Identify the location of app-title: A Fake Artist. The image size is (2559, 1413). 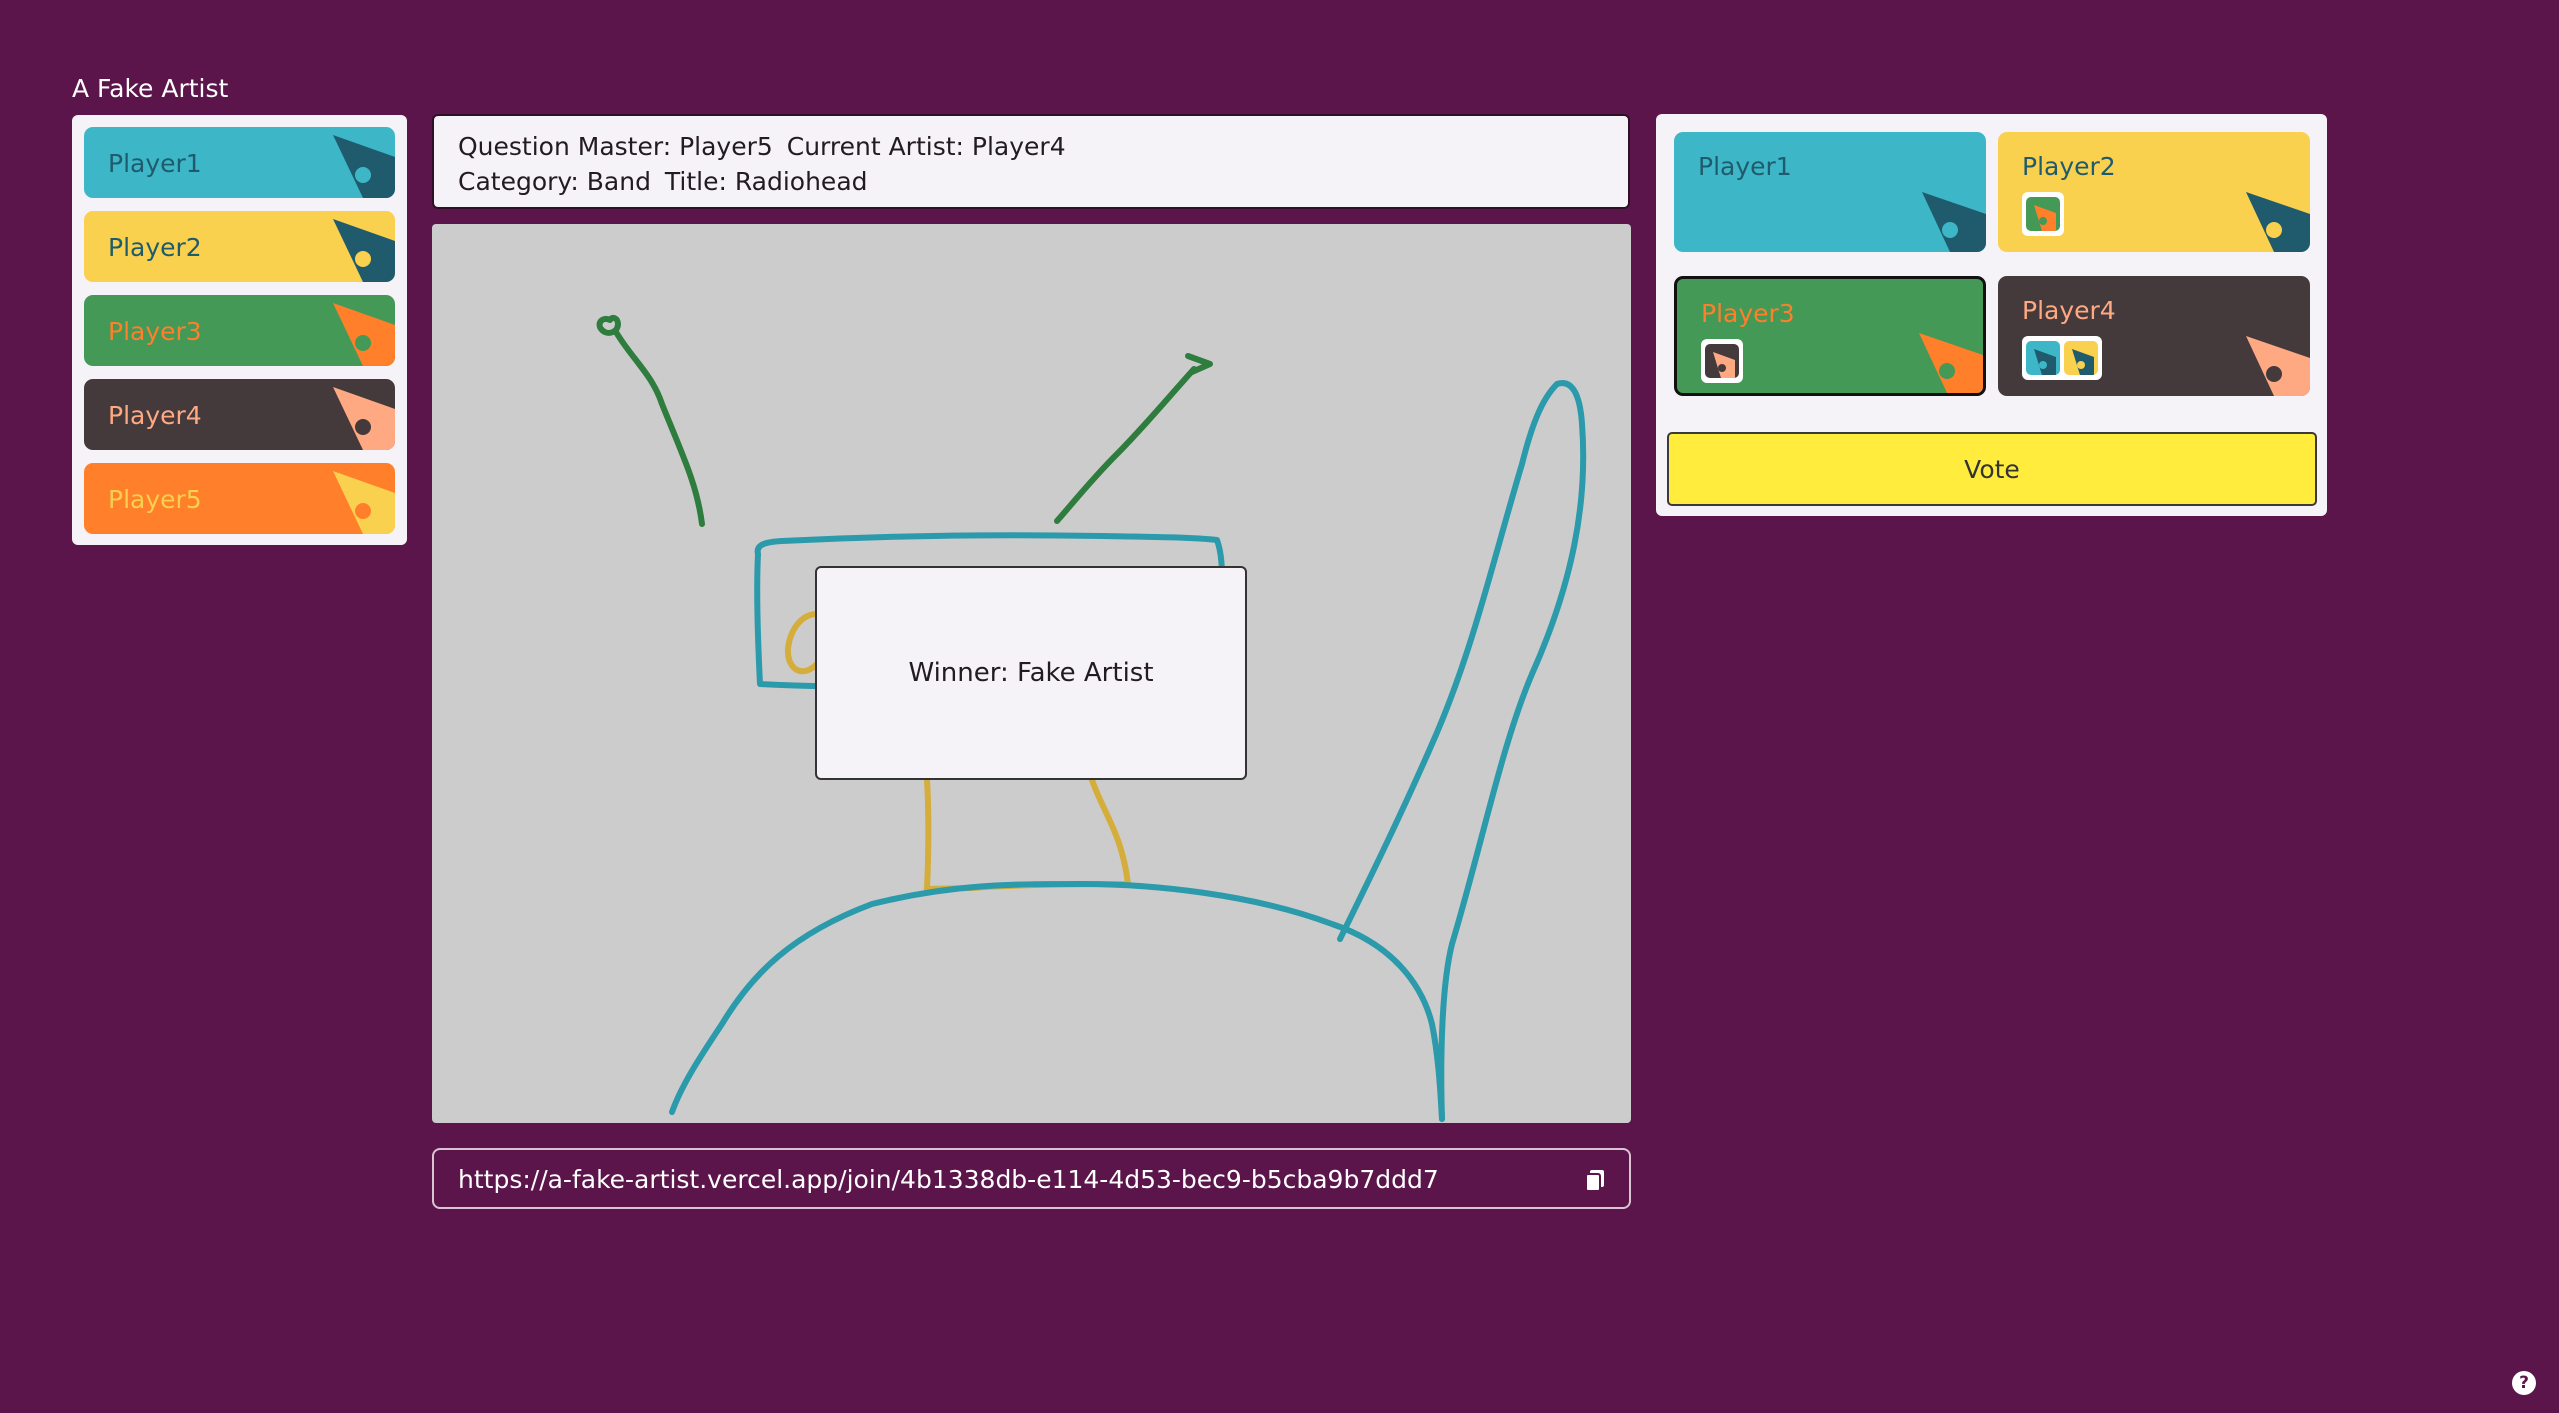
(150, 88).